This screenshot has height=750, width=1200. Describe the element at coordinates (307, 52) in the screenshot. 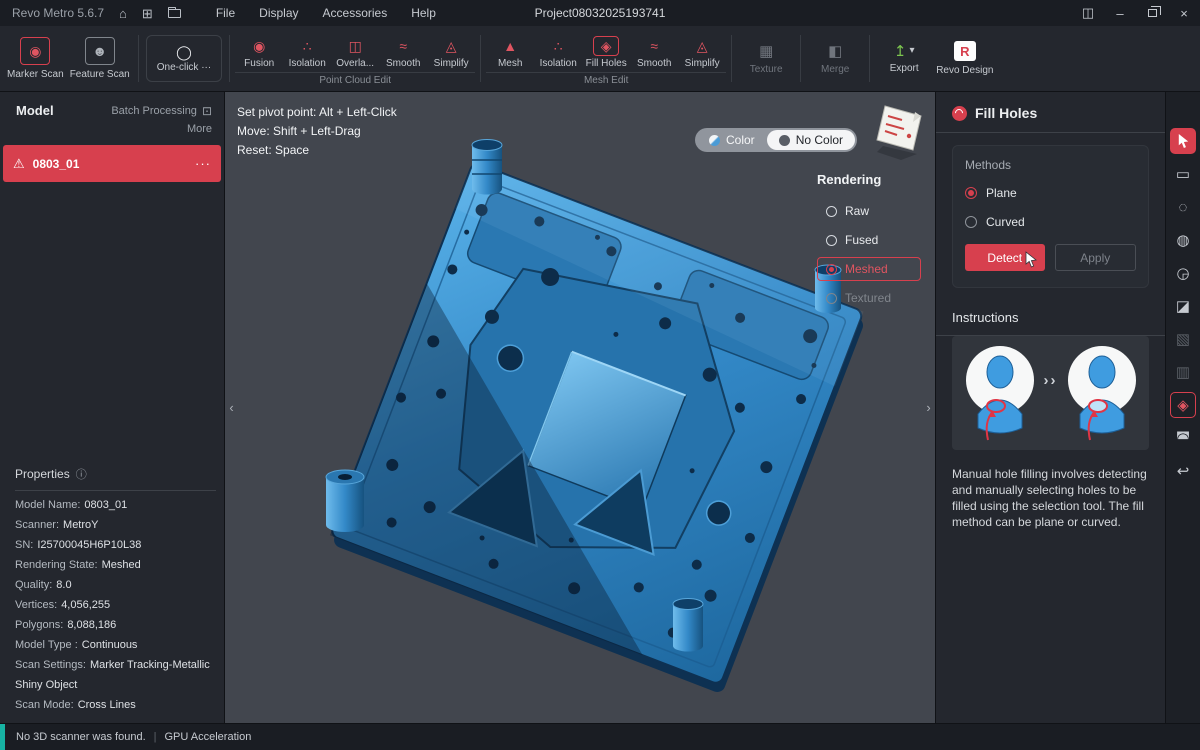

I see `tool-pc-isolation: ∴ Isolation` at that location.